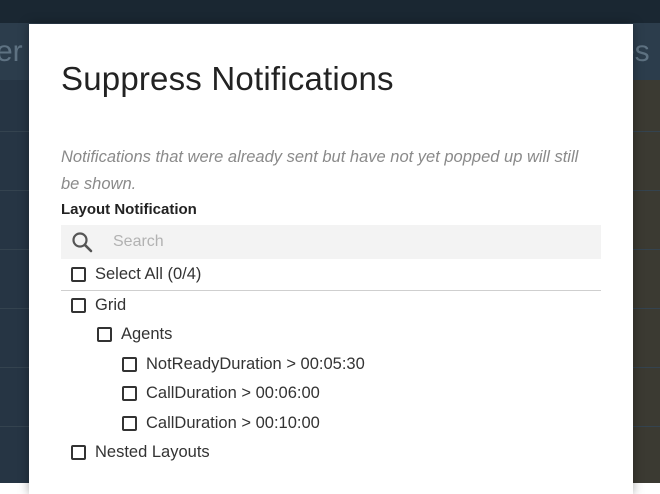 This screenshot has width=660, height=494. What do you see at coordinates (82, 242) in the screenshot?
I see `search-icon` at bounding box center [82, 242].